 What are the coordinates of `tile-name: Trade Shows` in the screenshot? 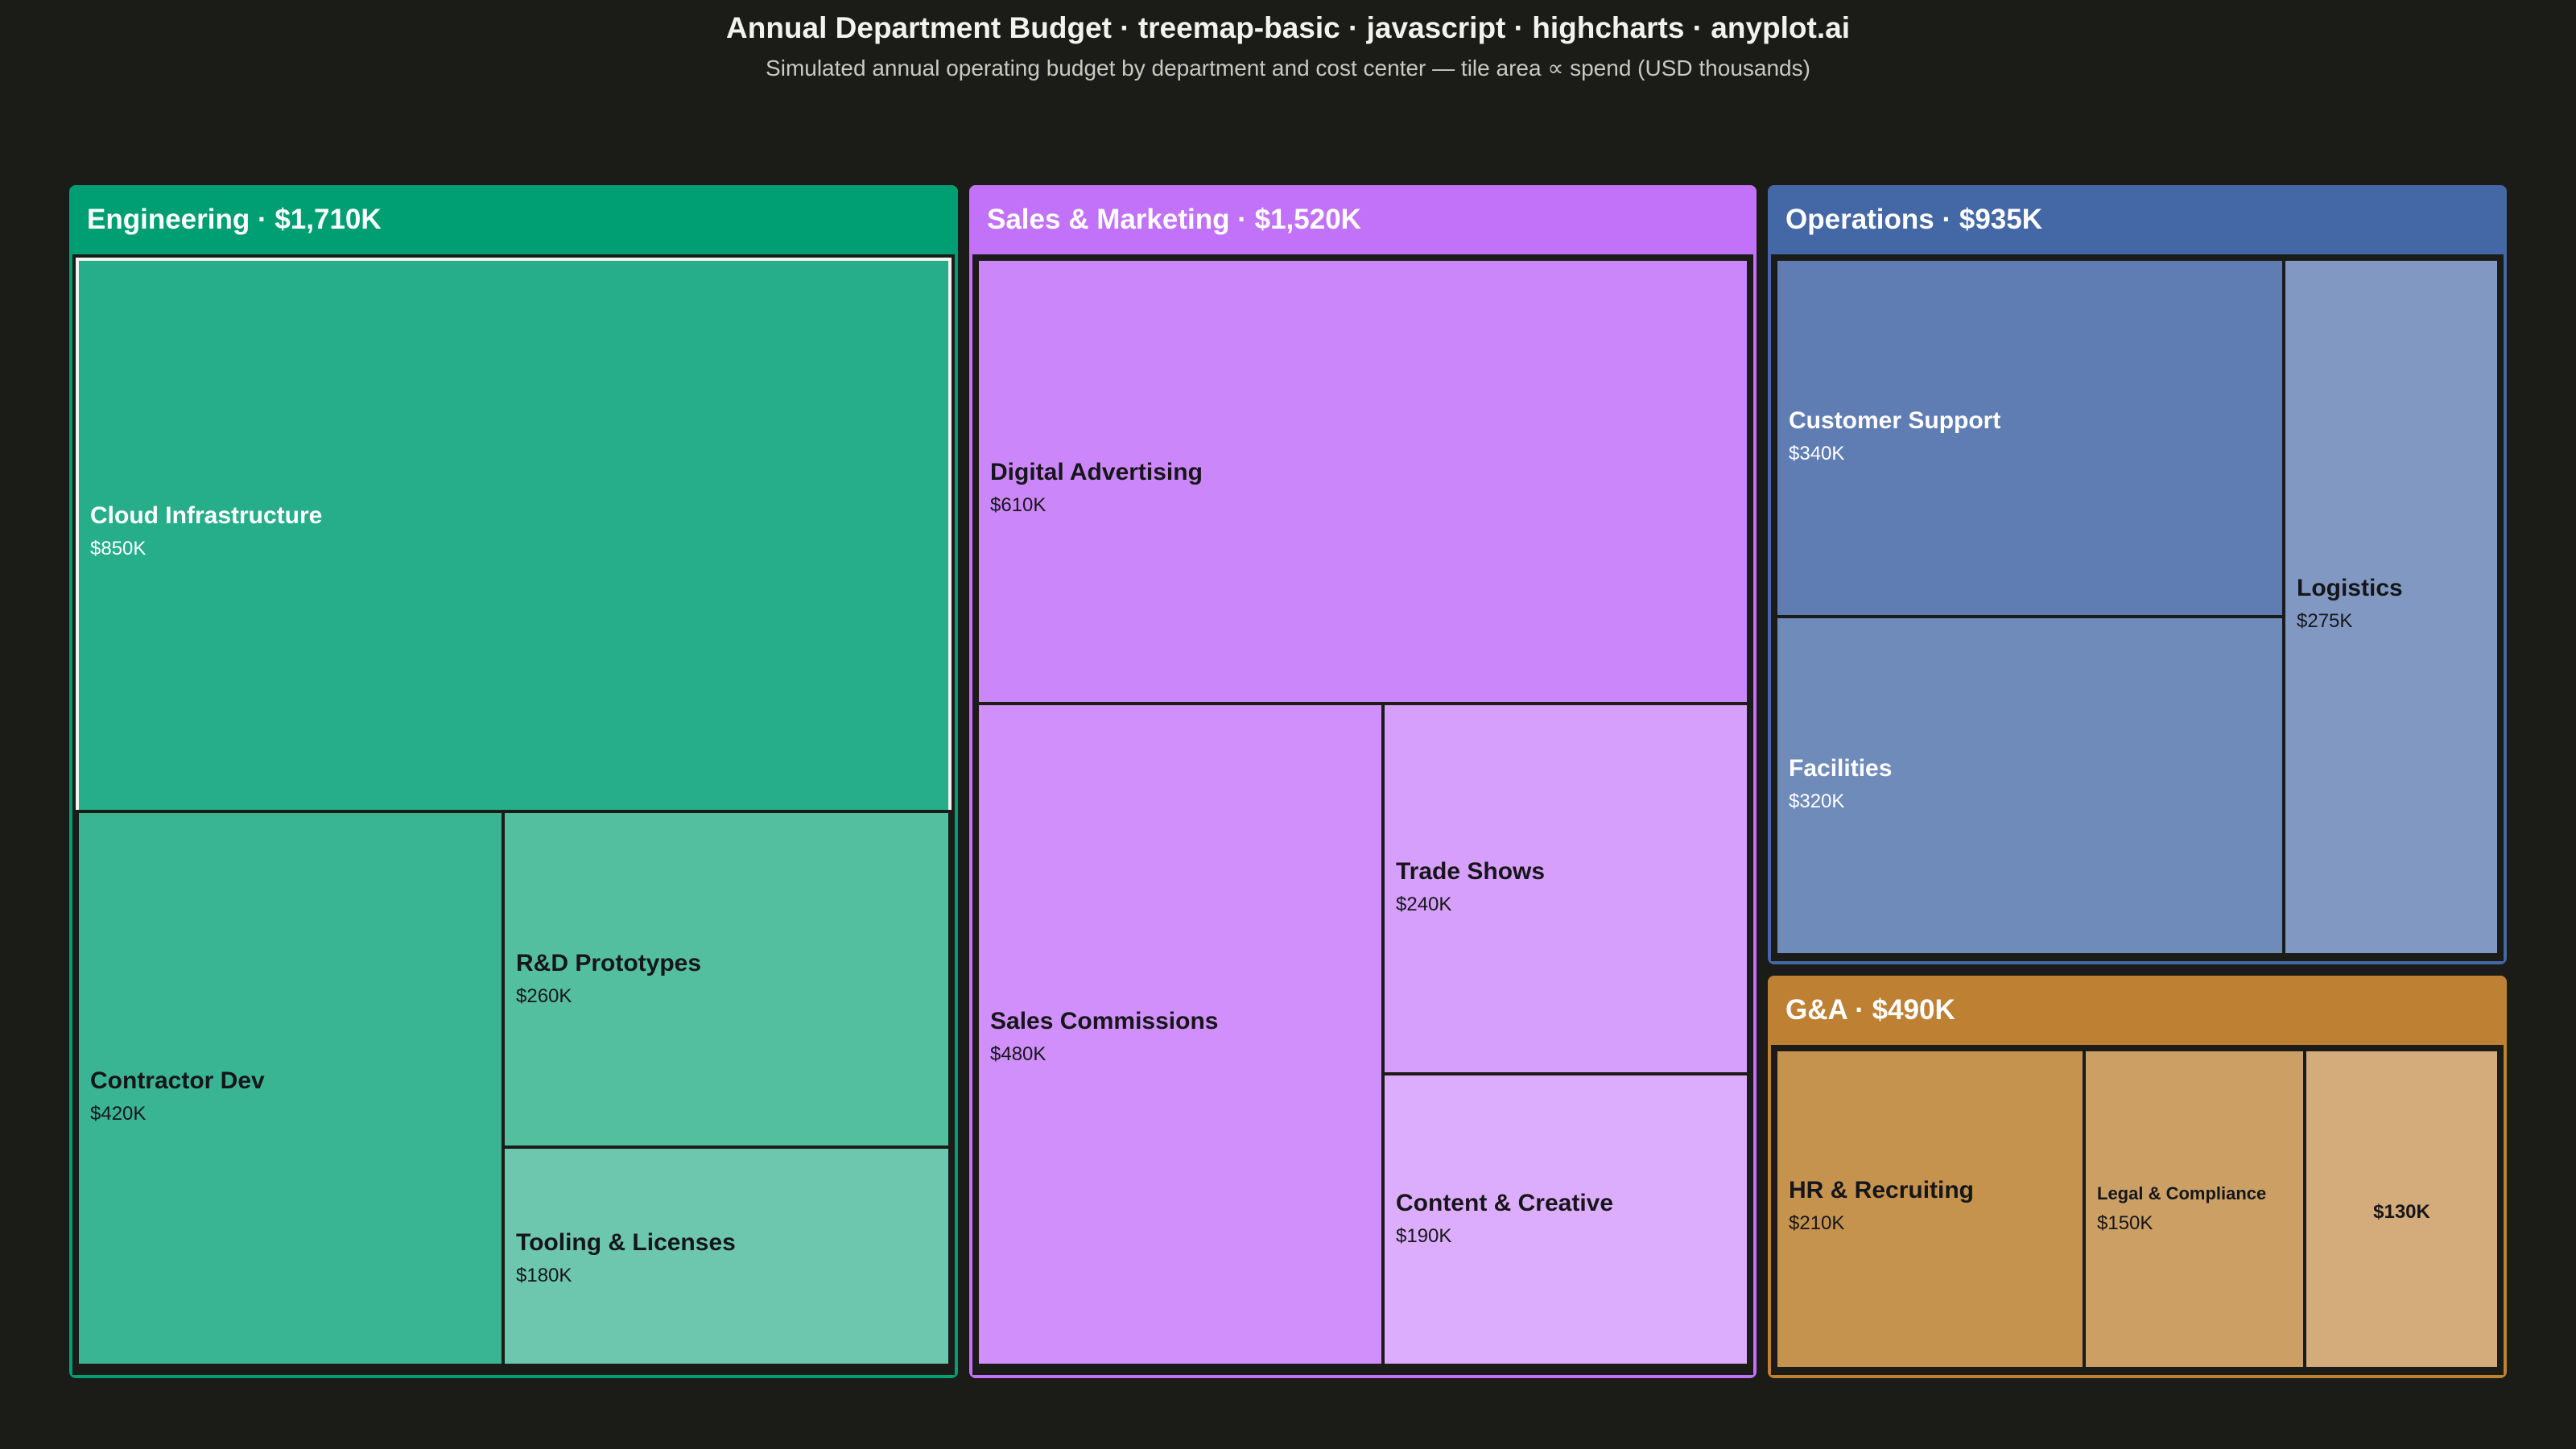 It's located at (1471, 871).